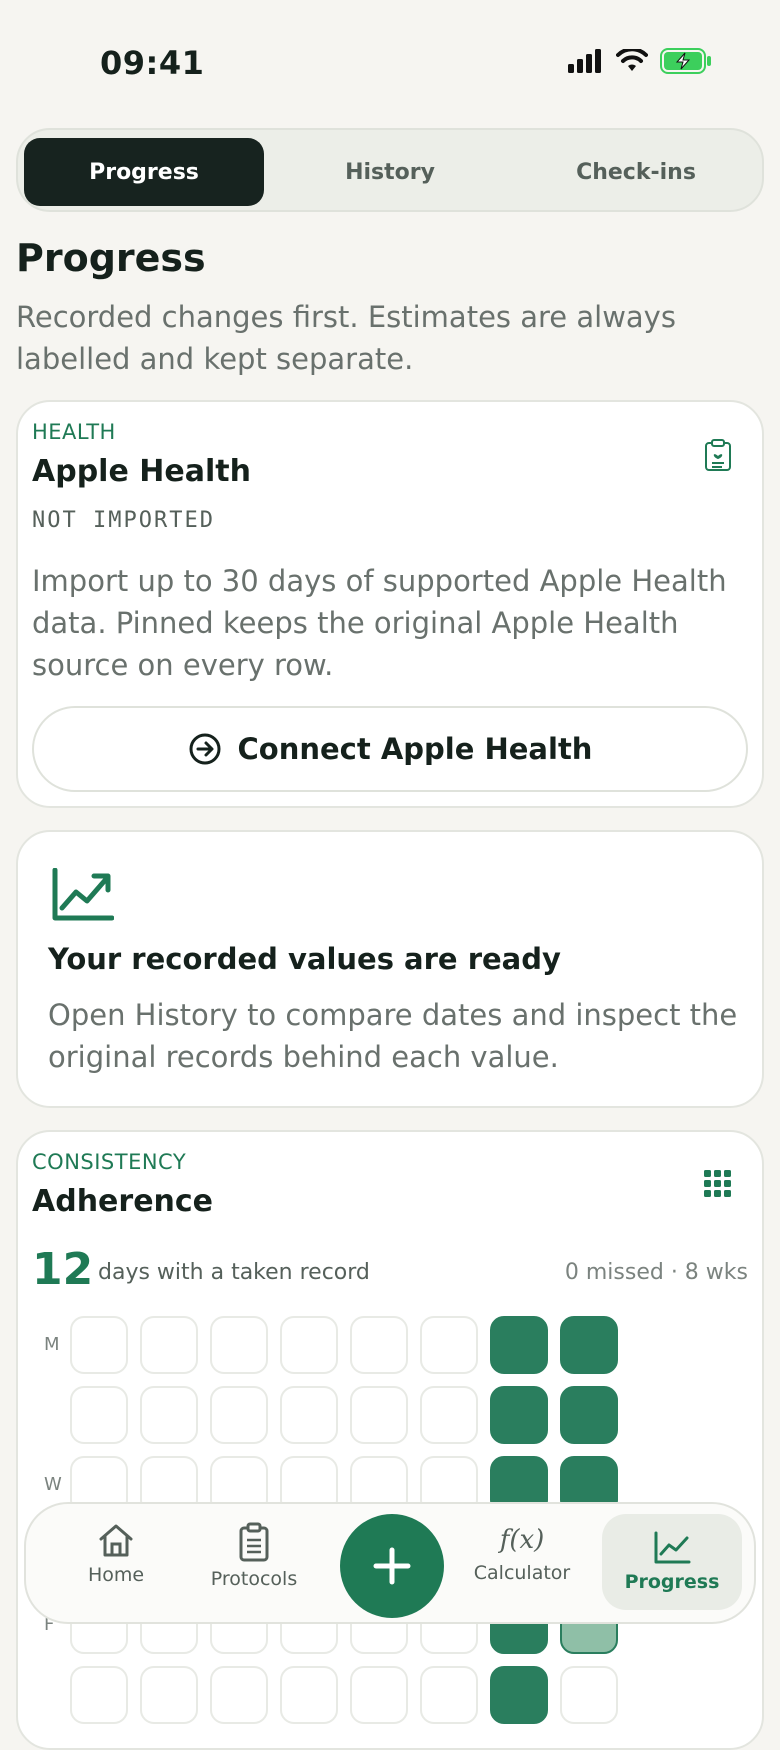  What do you see at coordinates (522, 1573) in the screenshot?
I see `tab-bar-calculator-label: Calculator` at bounding box center [522, 1573].